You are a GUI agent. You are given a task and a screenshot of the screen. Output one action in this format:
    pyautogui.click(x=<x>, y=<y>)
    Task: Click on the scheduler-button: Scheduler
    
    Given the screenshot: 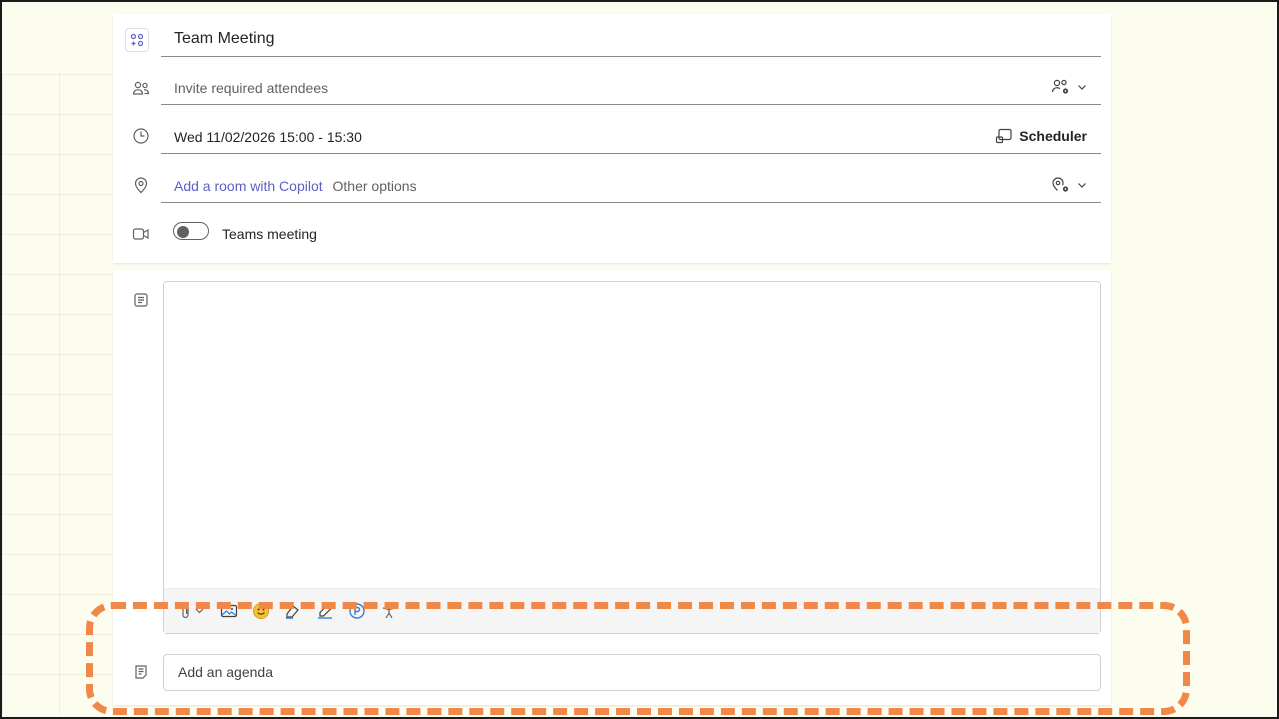 What is the action you would take?
    pyautogui.click(x=1041, y=136)
    